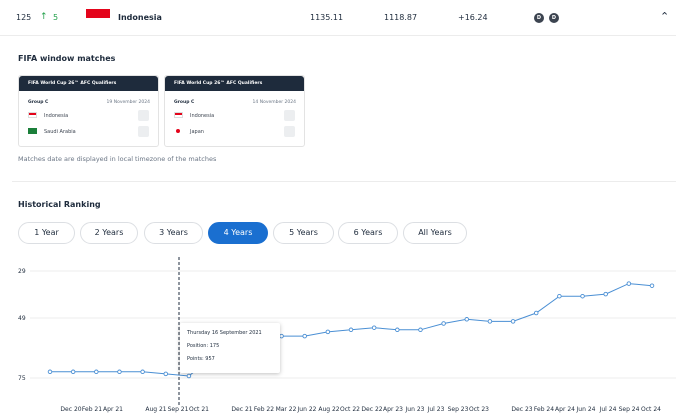 The image size is (676, 417). Describe the element at coordinates (197, 132) in the screenshot. I see `away-team-name: Japan` at that location.